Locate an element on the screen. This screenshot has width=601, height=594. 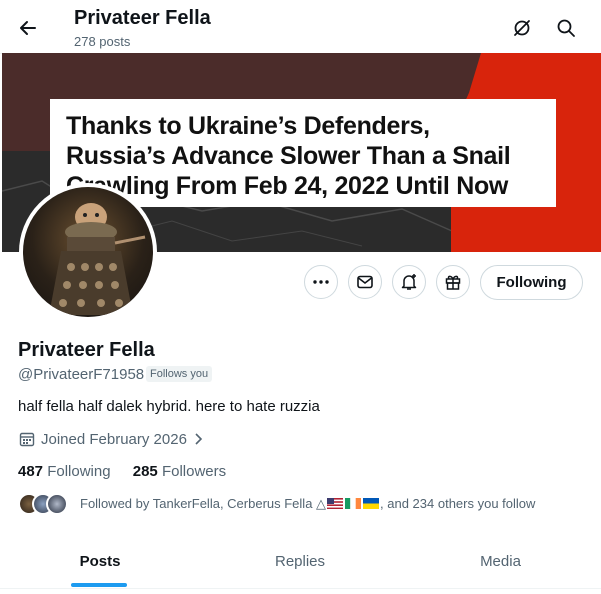
joined-date: Joined February 2026 is located at coordinates (111, 439).